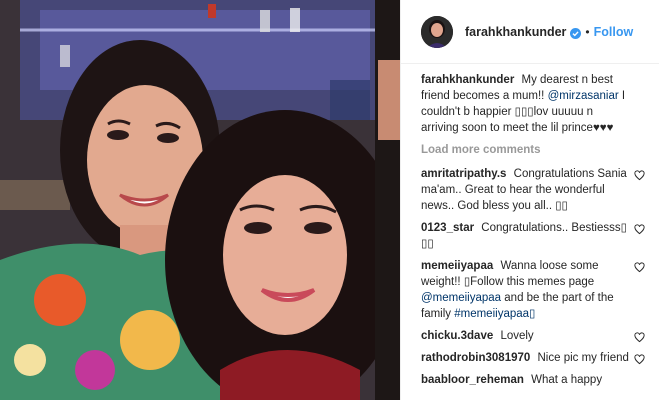 Image resolution: width=659 pixels, height=400 pixels. I want to click on comment-row: baabloor_reheman What a happy, so click(533, 380).